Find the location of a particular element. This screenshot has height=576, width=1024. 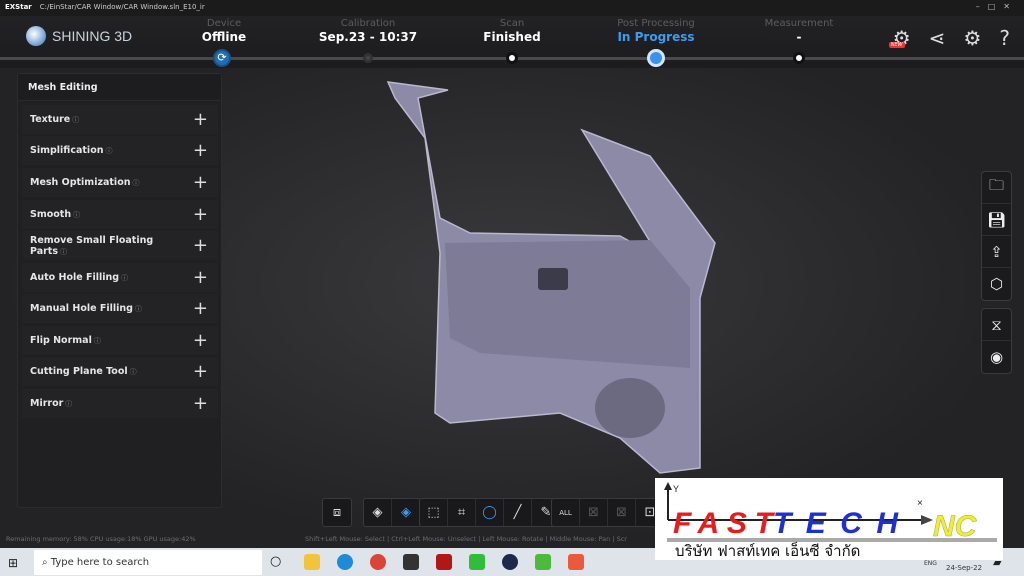

globe-icon is located at coordinates (36, 36).